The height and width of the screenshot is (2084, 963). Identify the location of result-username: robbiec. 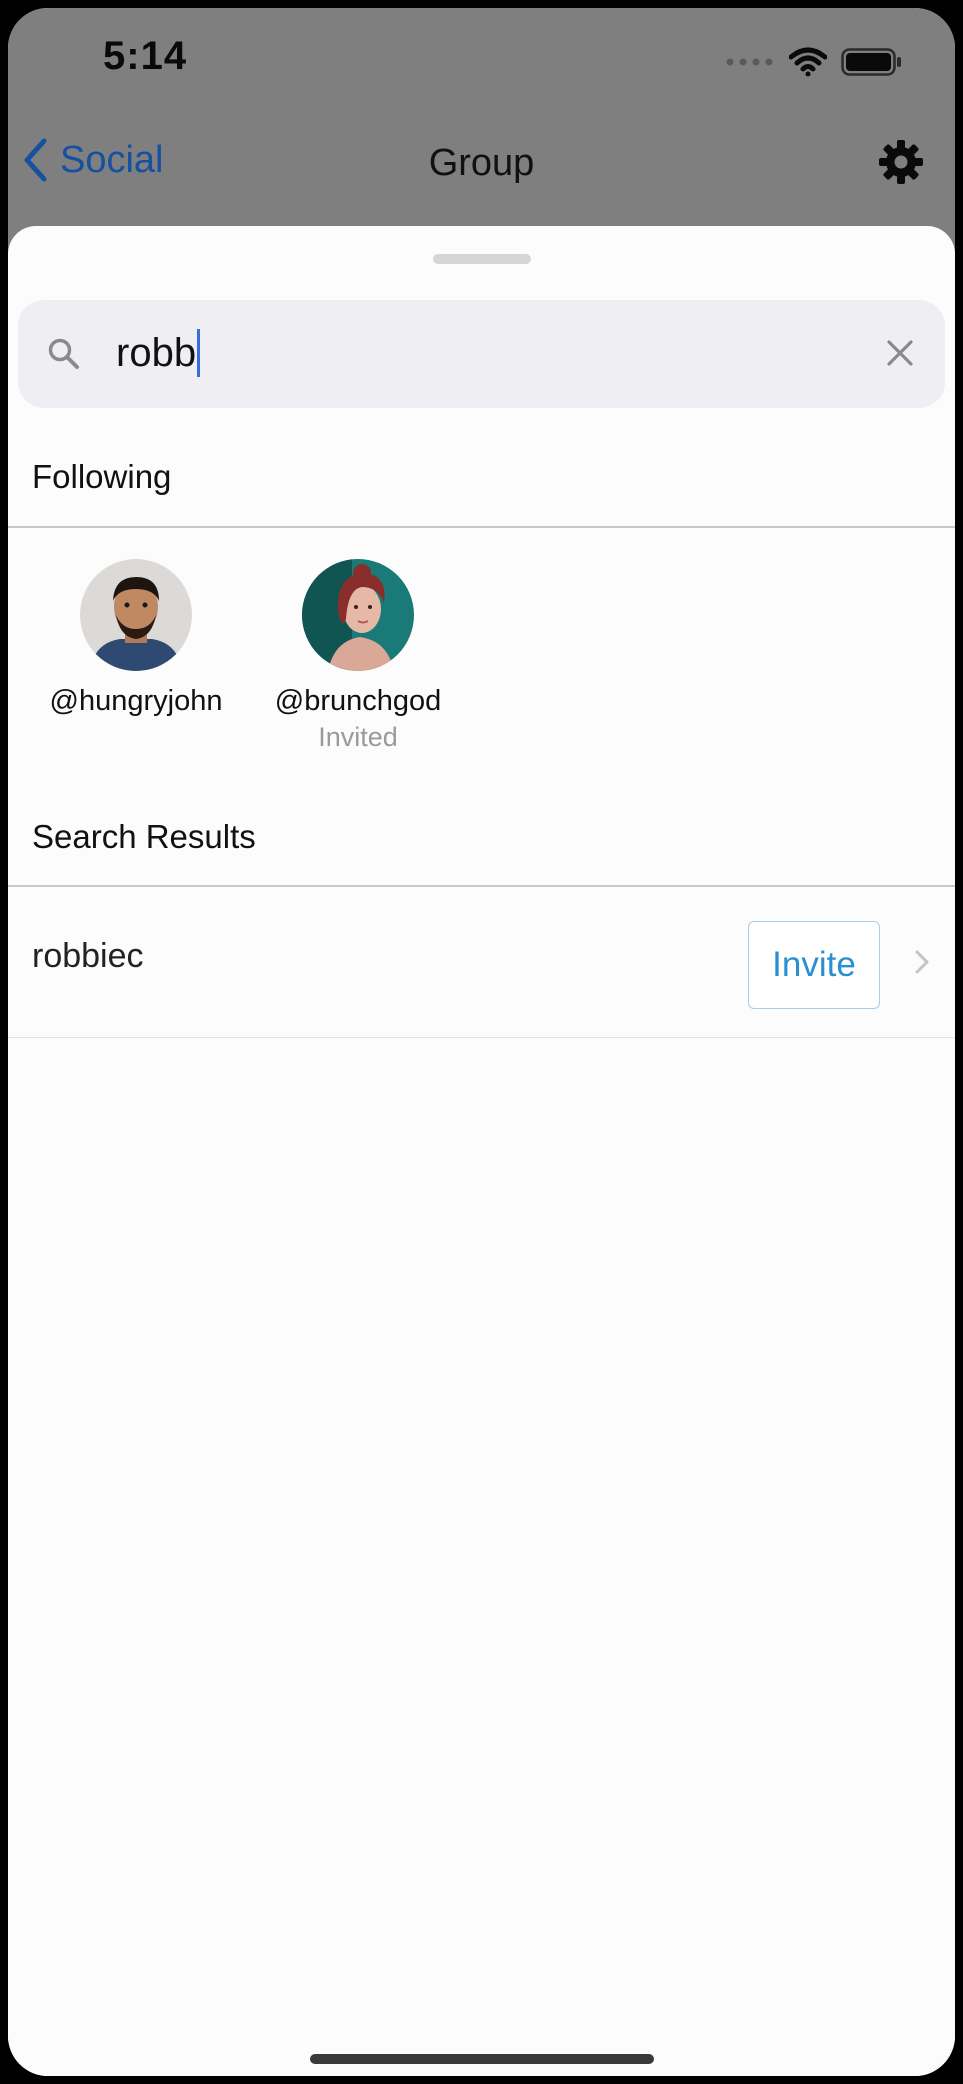
(88, 956).